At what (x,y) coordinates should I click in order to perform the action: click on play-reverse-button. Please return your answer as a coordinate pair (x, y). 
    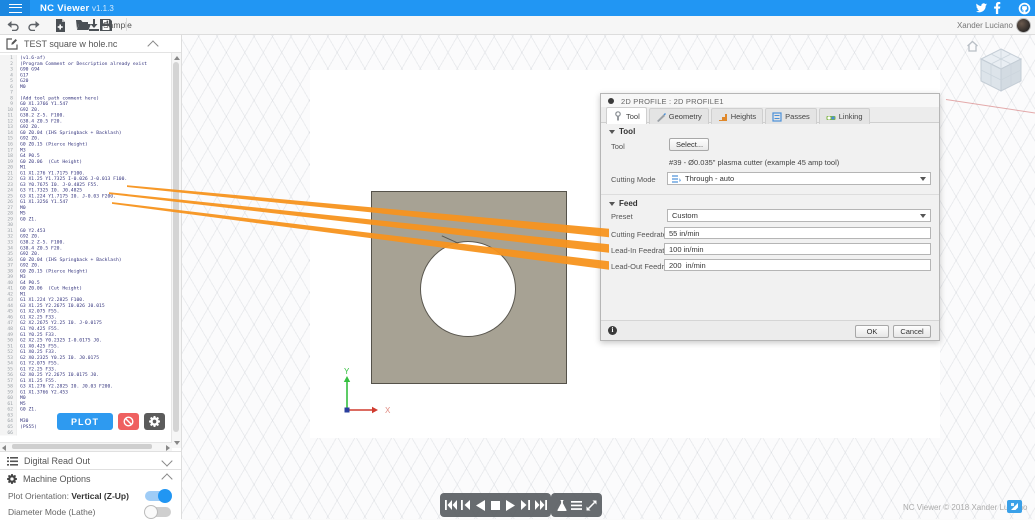
    Looking at the image, I should click on (480, 505).